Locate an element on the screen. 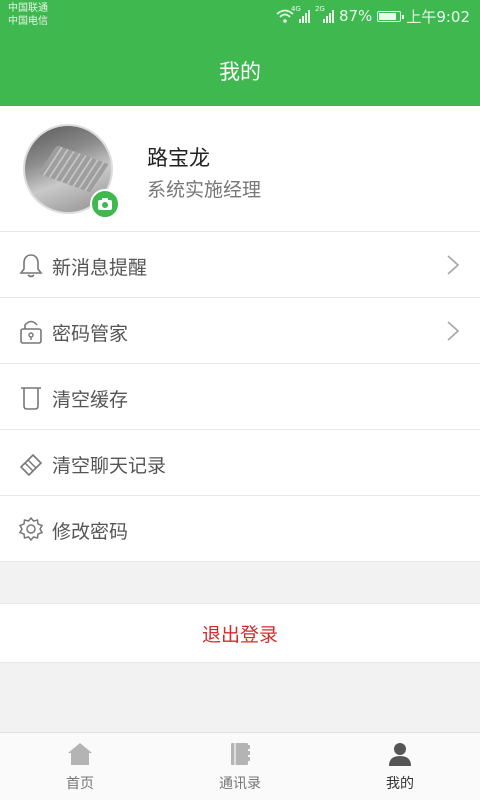 This screenshot has height=800, width=480. camera-icon is located at coordinates (105, 204).